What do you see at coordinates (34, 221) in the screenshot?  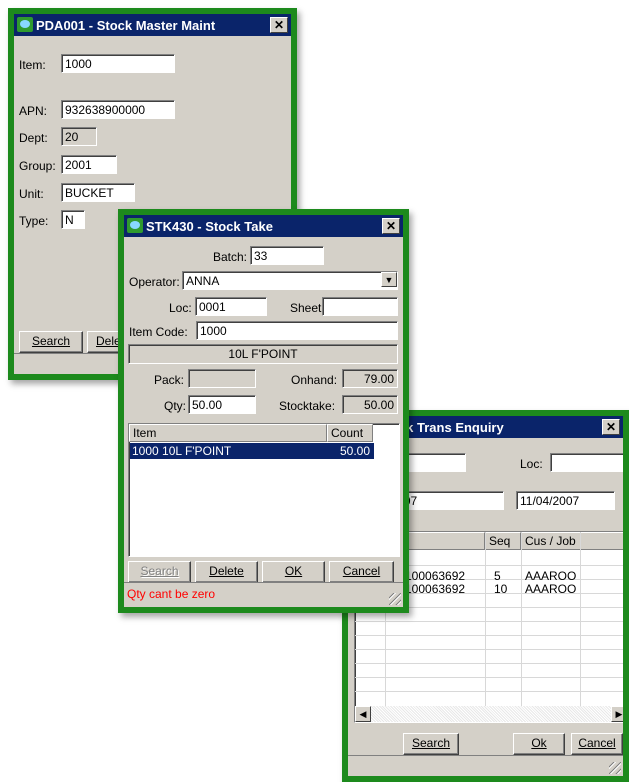 I see `type-label: Type:` at bounding box center [34, 221].